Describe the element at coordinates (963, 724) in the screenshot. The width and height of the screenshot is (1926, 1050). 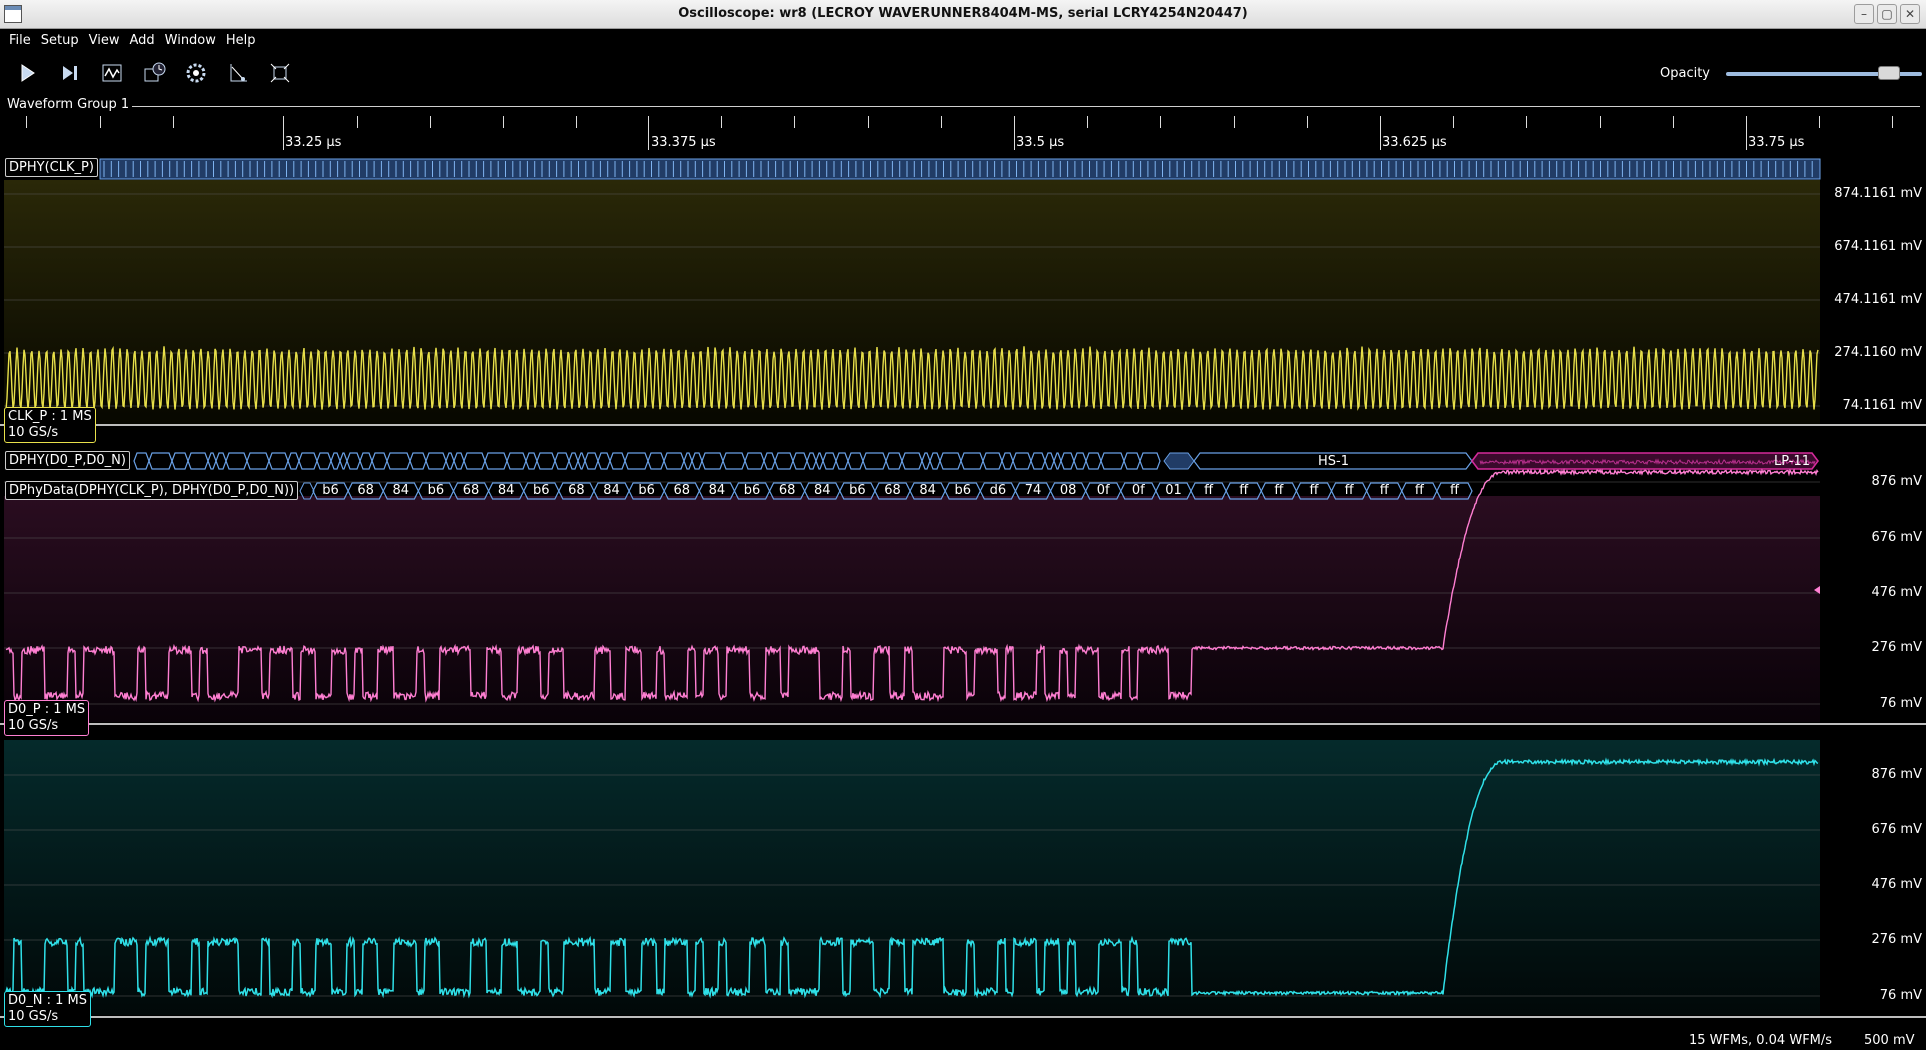
I see `d0p-panel-divider` at that location.